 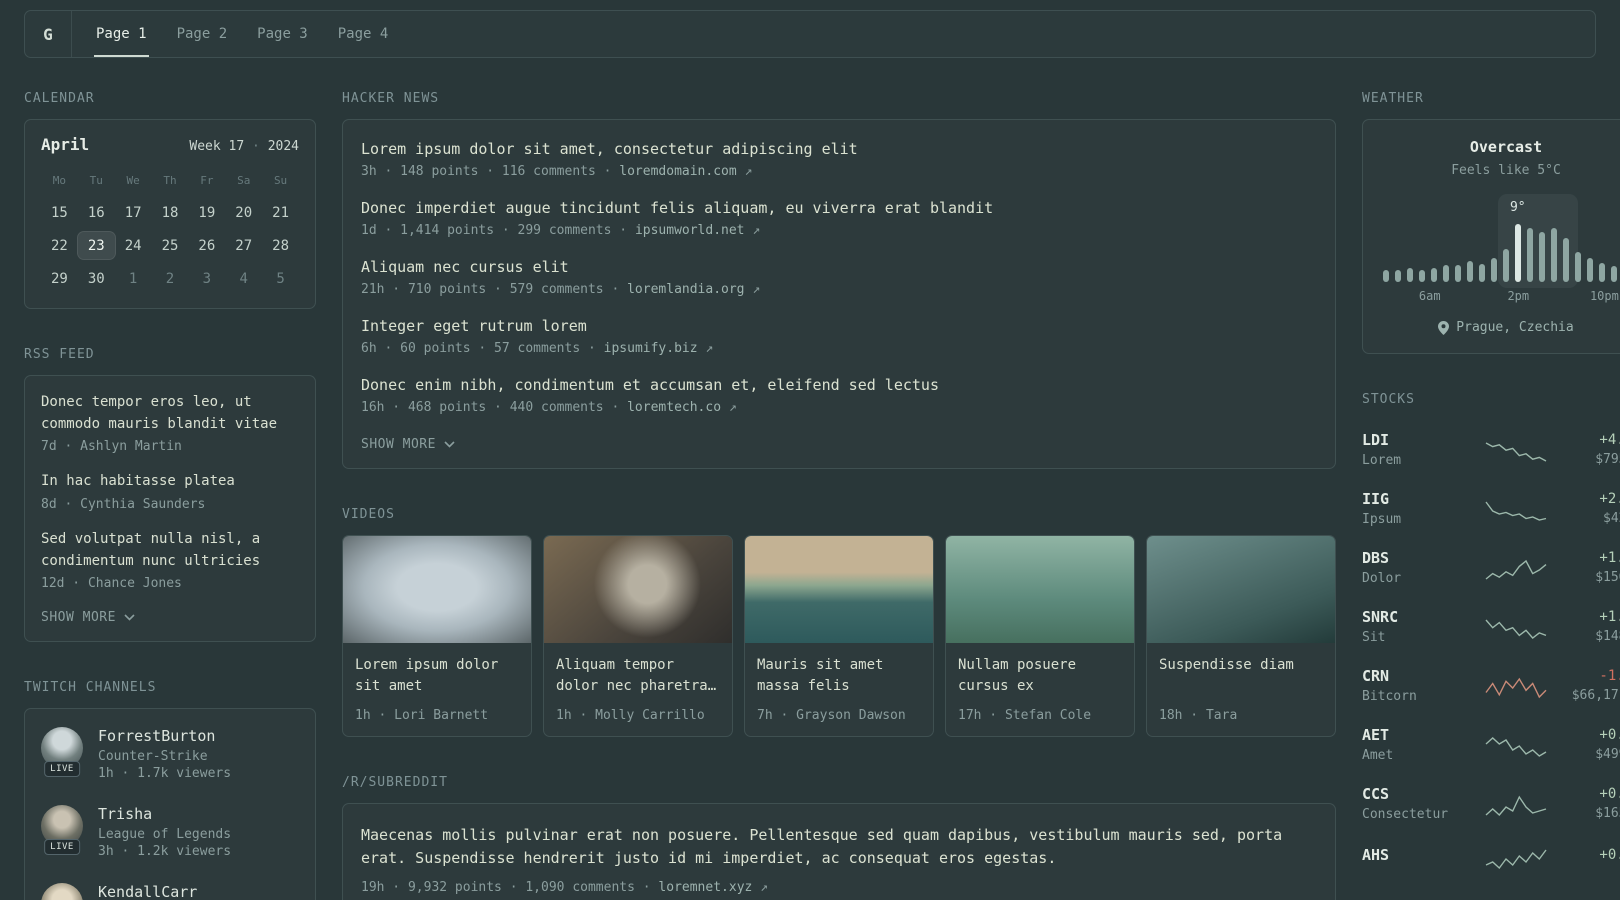 I want to click on hn-item-domain: loremtech.co, so click(x=678, y=407).